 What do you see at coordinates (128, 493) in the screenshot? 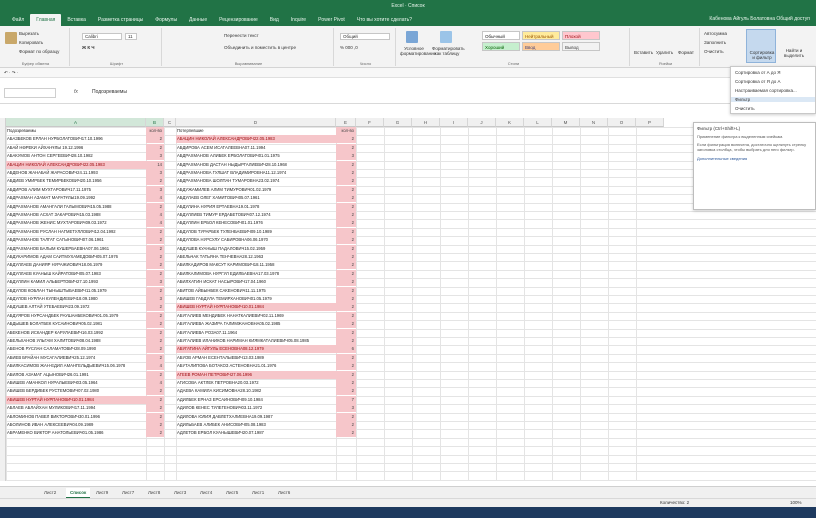
I see `sheet-tab-3: Лист7` at bounding box center [128, 493].